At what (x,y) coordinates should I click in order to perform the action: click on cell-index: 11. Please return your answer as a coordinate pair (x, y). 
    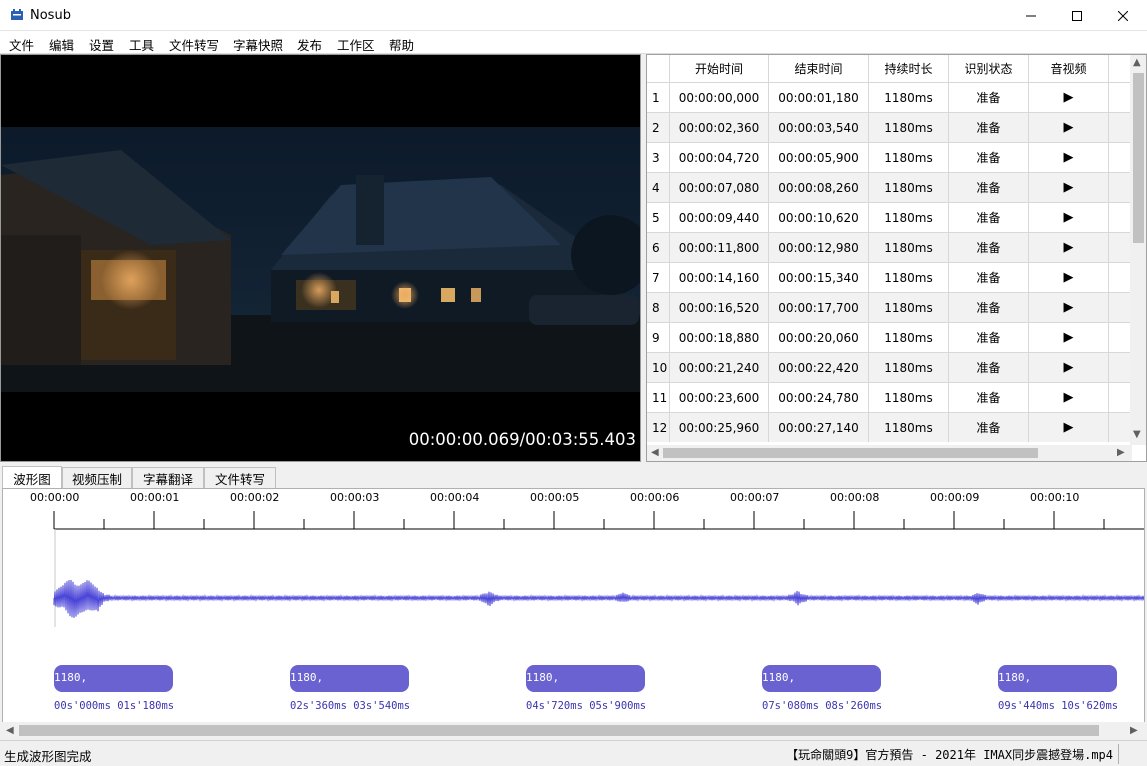
    Looking at the image, I should click on (658, 397).